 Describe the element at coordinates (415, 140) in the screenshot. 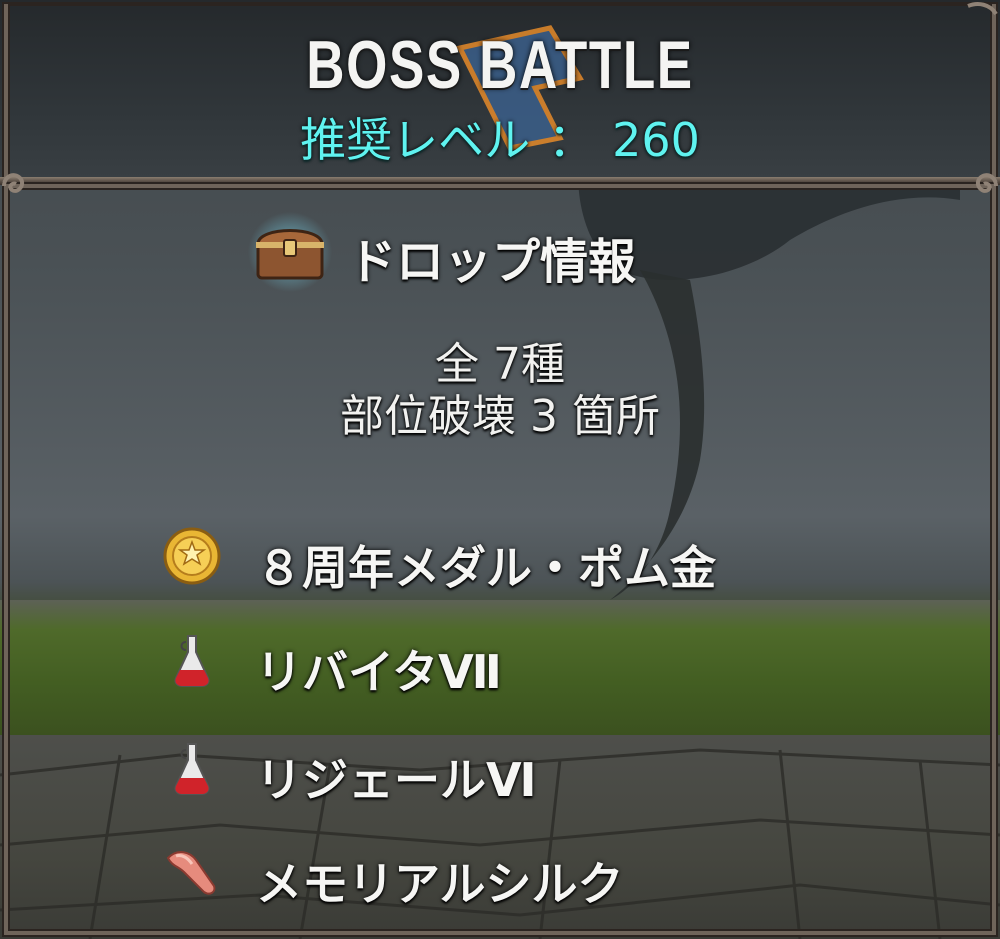

I see `level-label: 推奨レベル` at that location.